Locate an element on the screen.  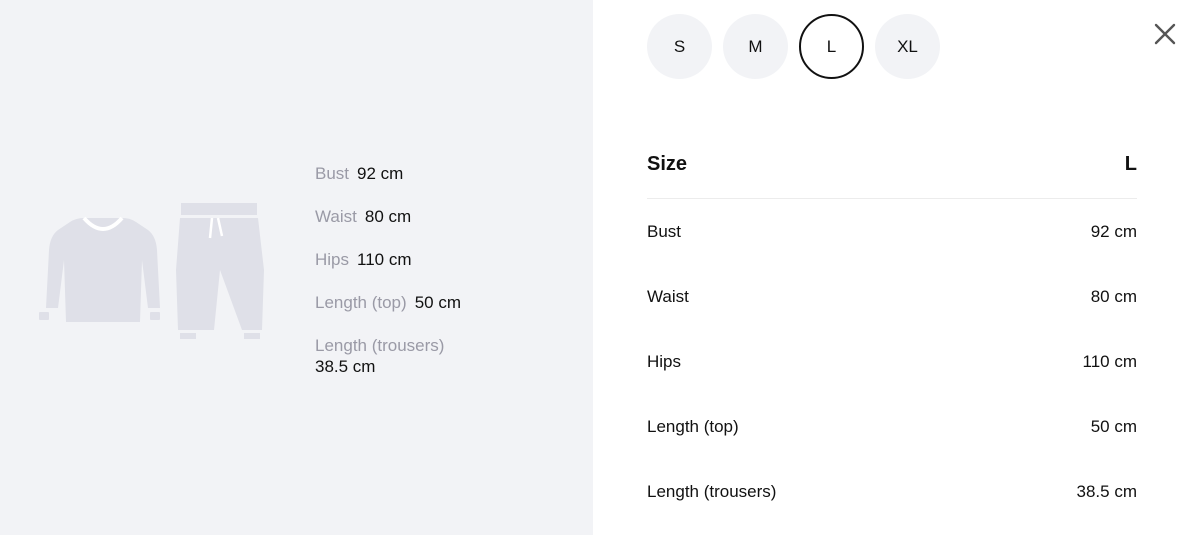
table-row: Bust 92 cm is located at coordinates (892, 231).